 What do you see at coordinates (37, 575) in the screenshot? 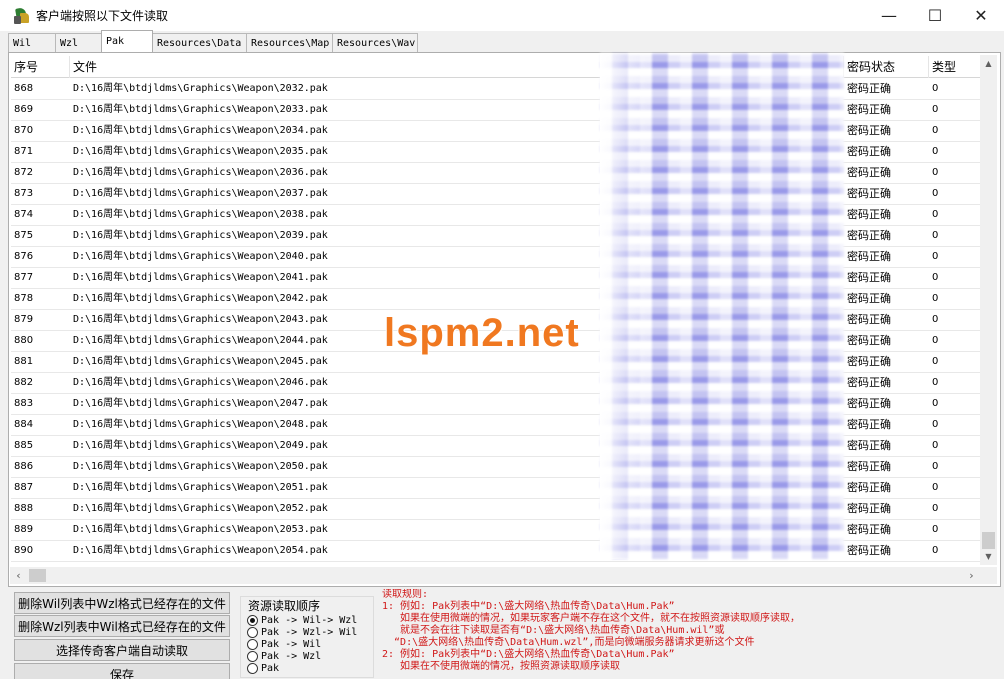
I see `horizontal-scroll-thumb` at bounding box center [37, 575].